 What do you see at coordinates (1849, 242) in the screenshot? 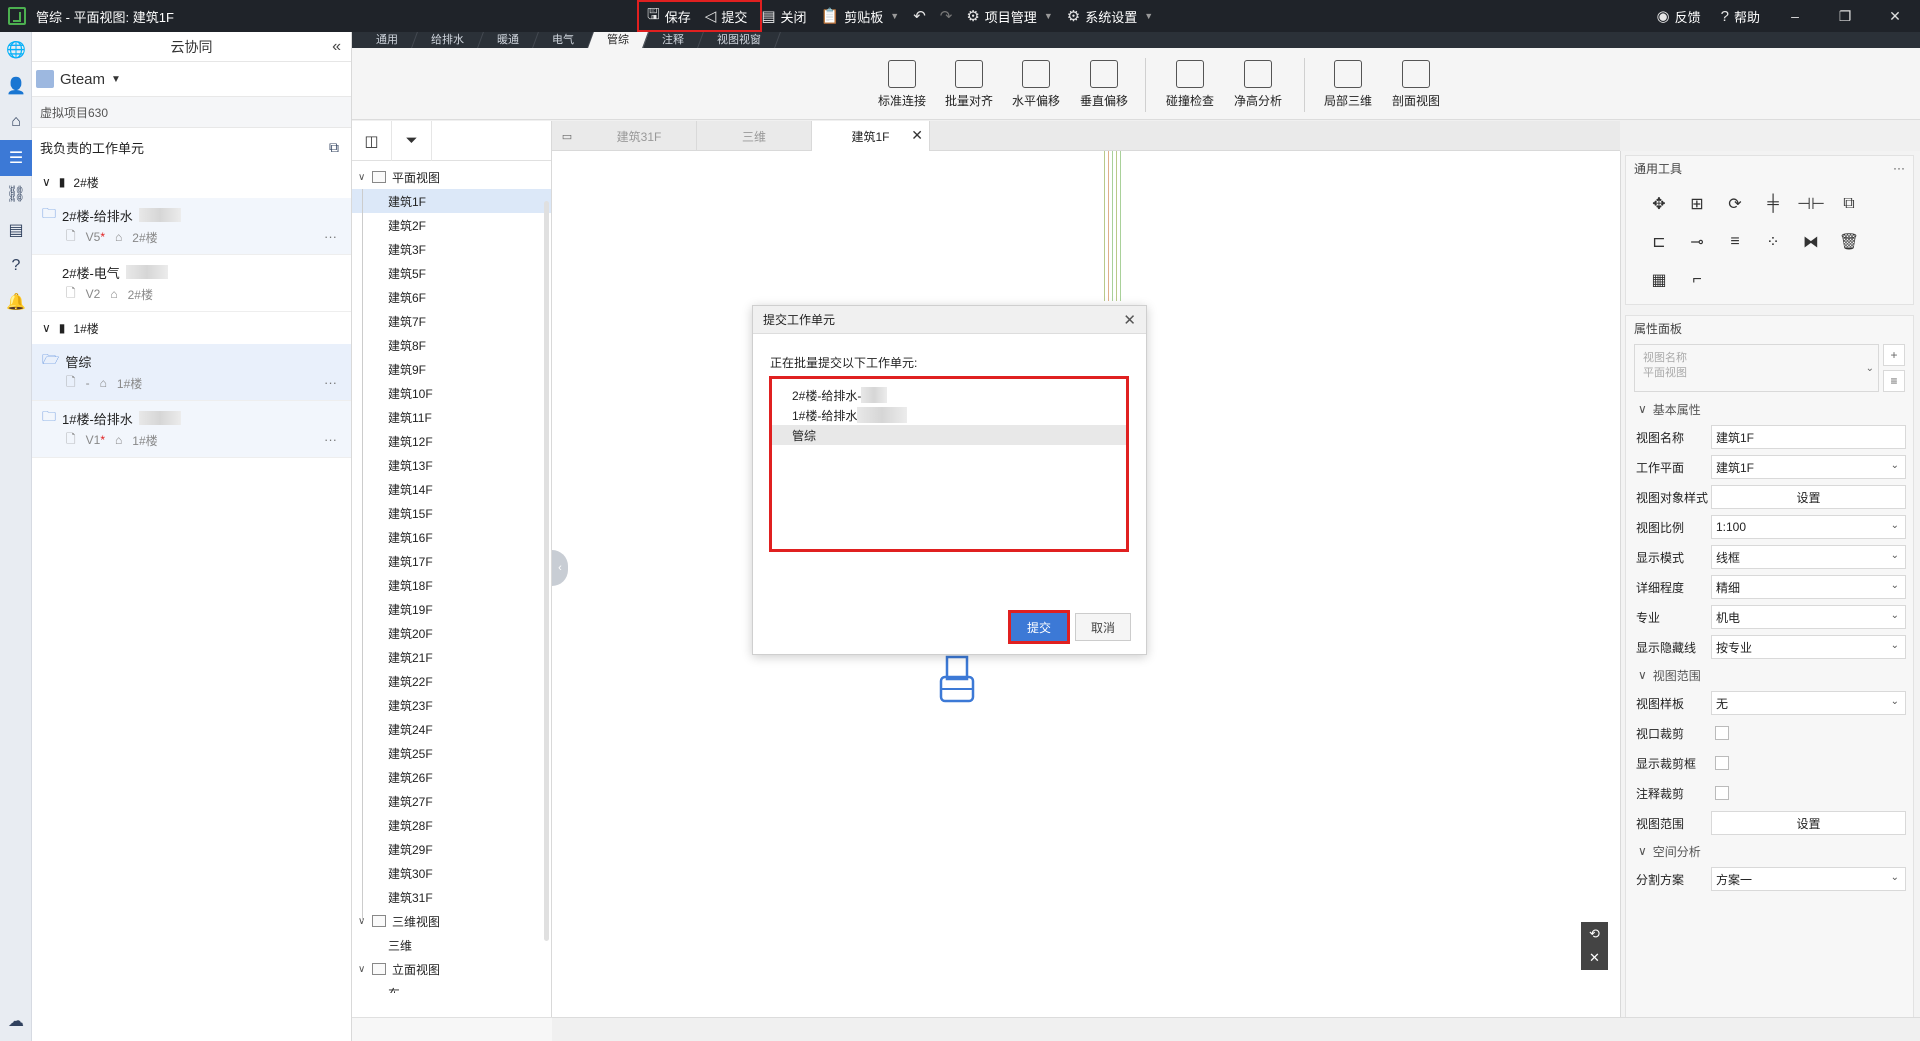
I see `trash-icon: 🗑` at bounding box center [1849, 242].